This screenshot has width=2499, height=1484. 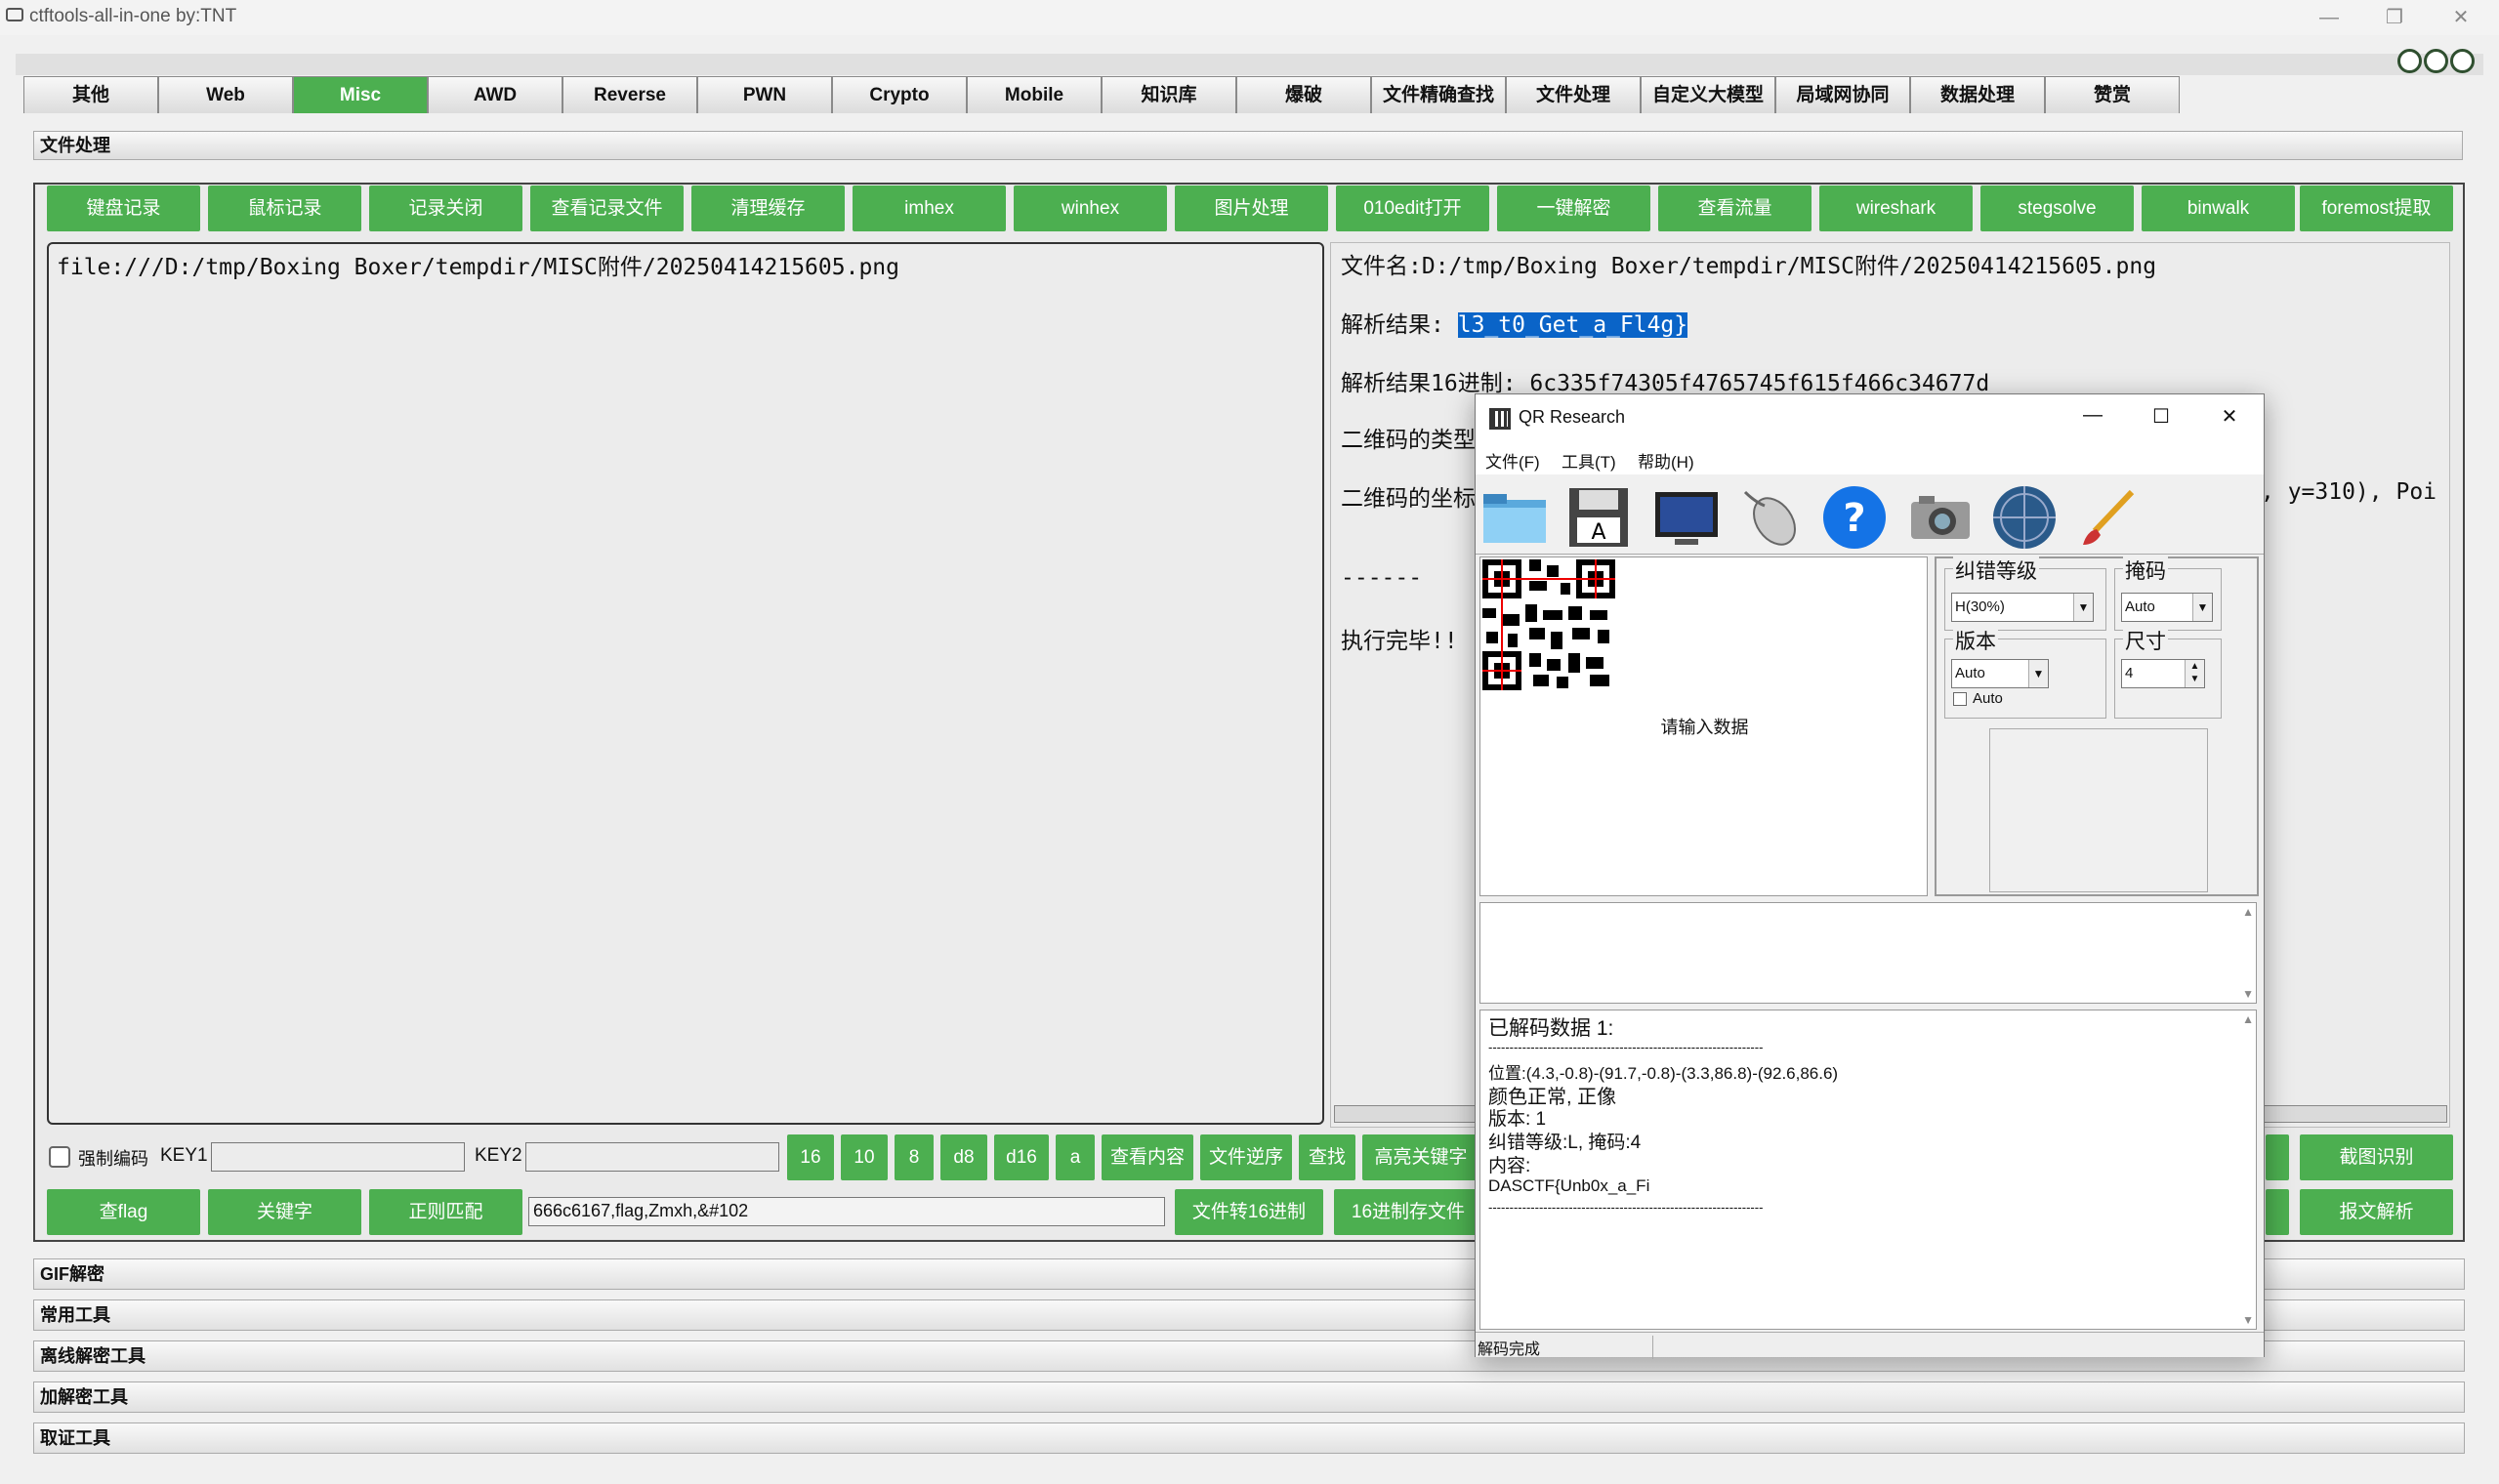 What do you see at coordinates (1514, 518) in the screenshot?
I see `folder-icon` at bounding box center [1514, 518].